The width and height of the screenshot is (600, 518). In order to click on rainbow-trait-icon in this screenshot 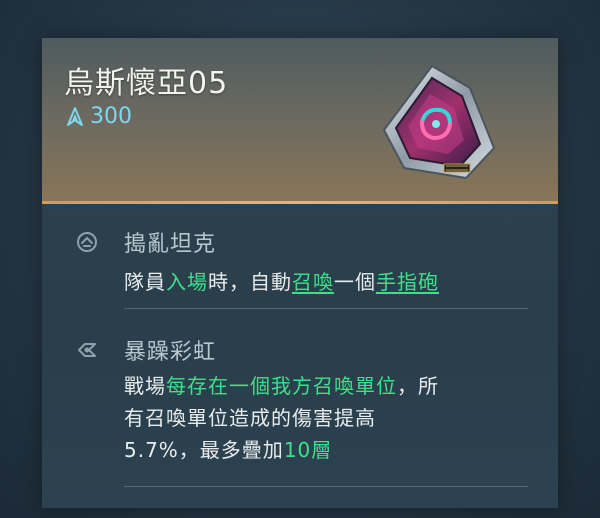, I will do `click(87, 350)`.